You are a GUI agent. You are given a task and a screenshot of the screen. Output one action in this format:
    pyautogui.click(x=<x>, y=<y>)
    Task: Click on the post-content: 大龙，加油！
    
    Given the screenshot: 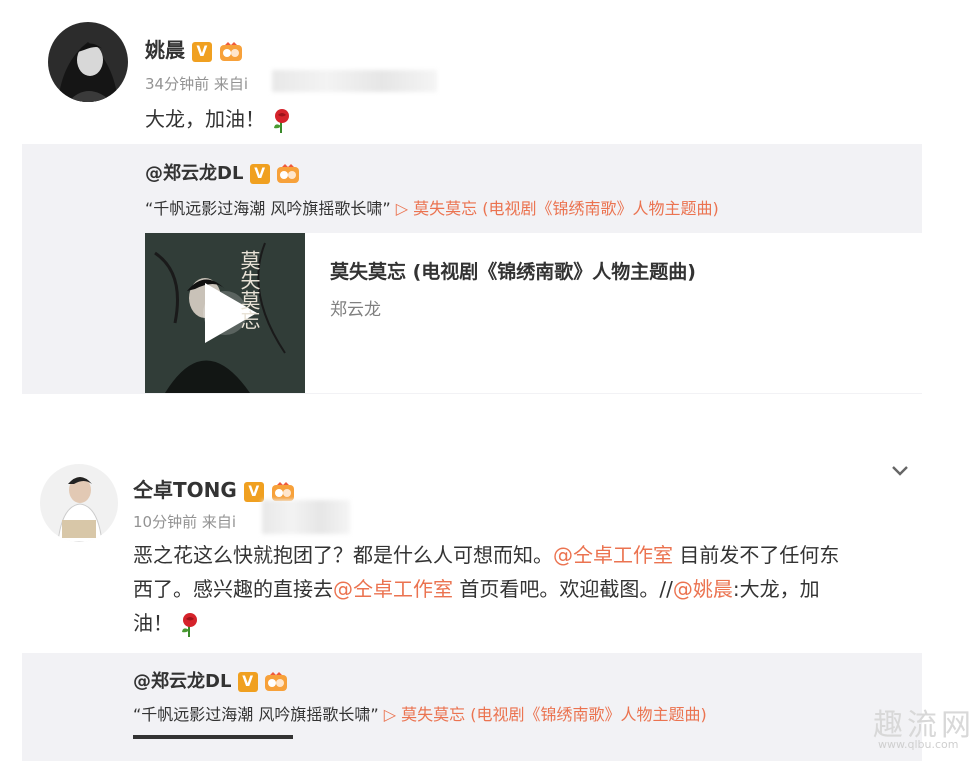 What is the action you would take?
    pyautogui.click(x=205, y=119)
    